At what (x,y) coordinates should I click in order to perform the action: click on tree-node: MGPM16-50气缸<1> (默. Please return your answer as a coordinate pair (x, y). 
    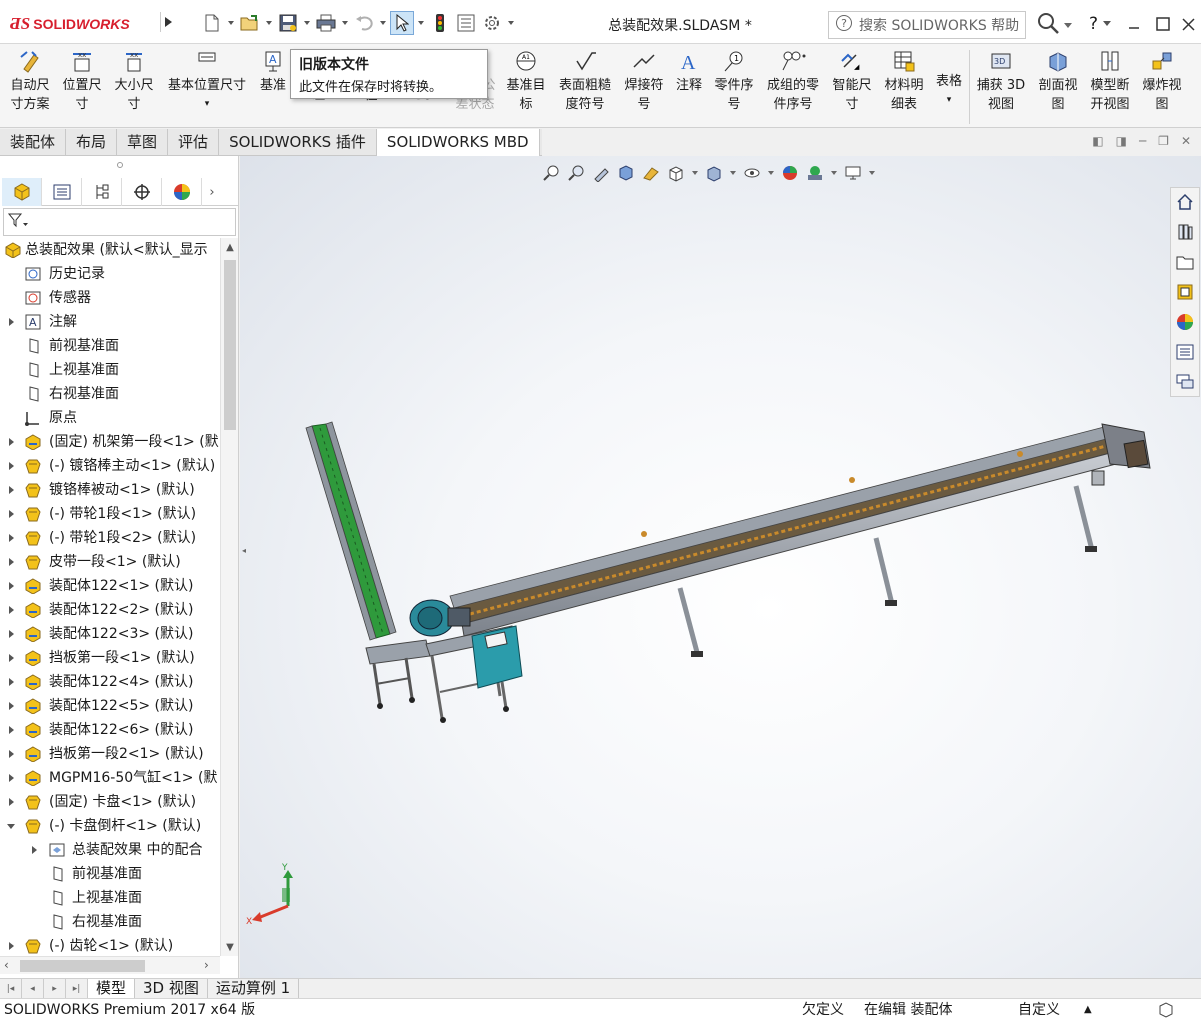
    Looking at the image, I should click on (110, 778).